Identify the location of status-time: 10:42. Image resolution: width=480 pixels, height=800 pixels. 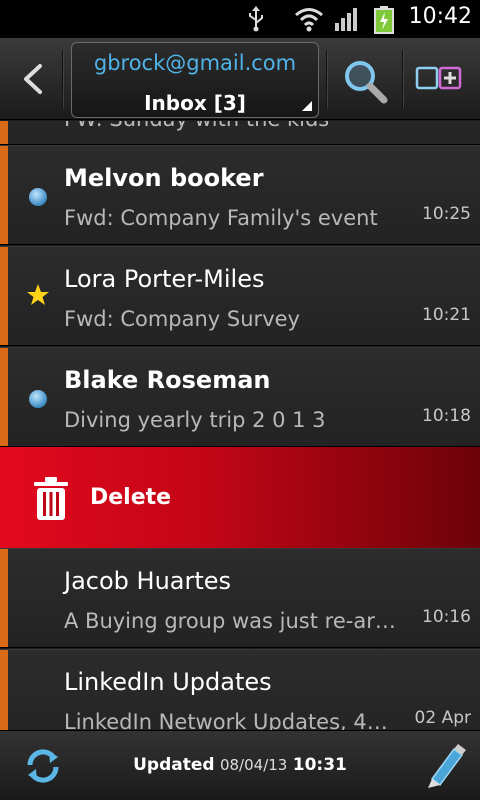
(440, 16).